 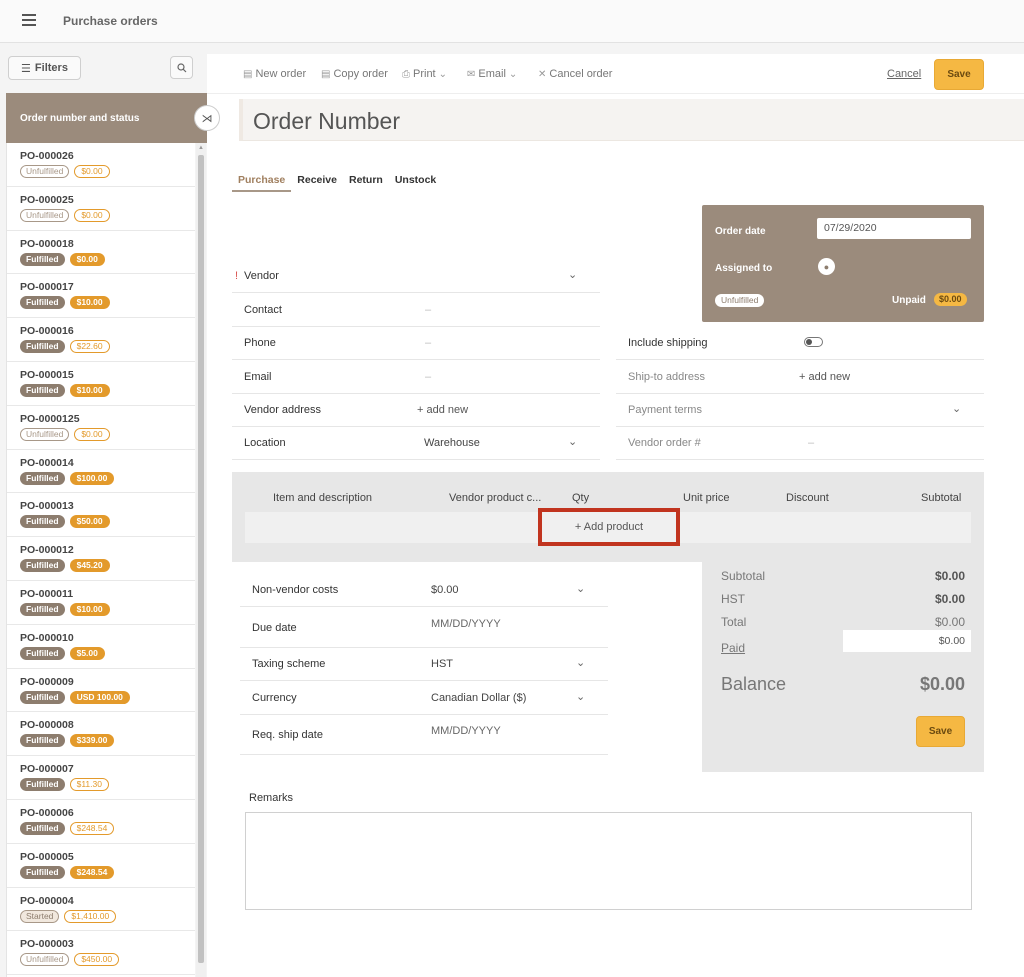 What do you see at coordinates (92, 215) in the screenshot?
I see `amount-badge: $0.00` at bounding box center [92, 215].